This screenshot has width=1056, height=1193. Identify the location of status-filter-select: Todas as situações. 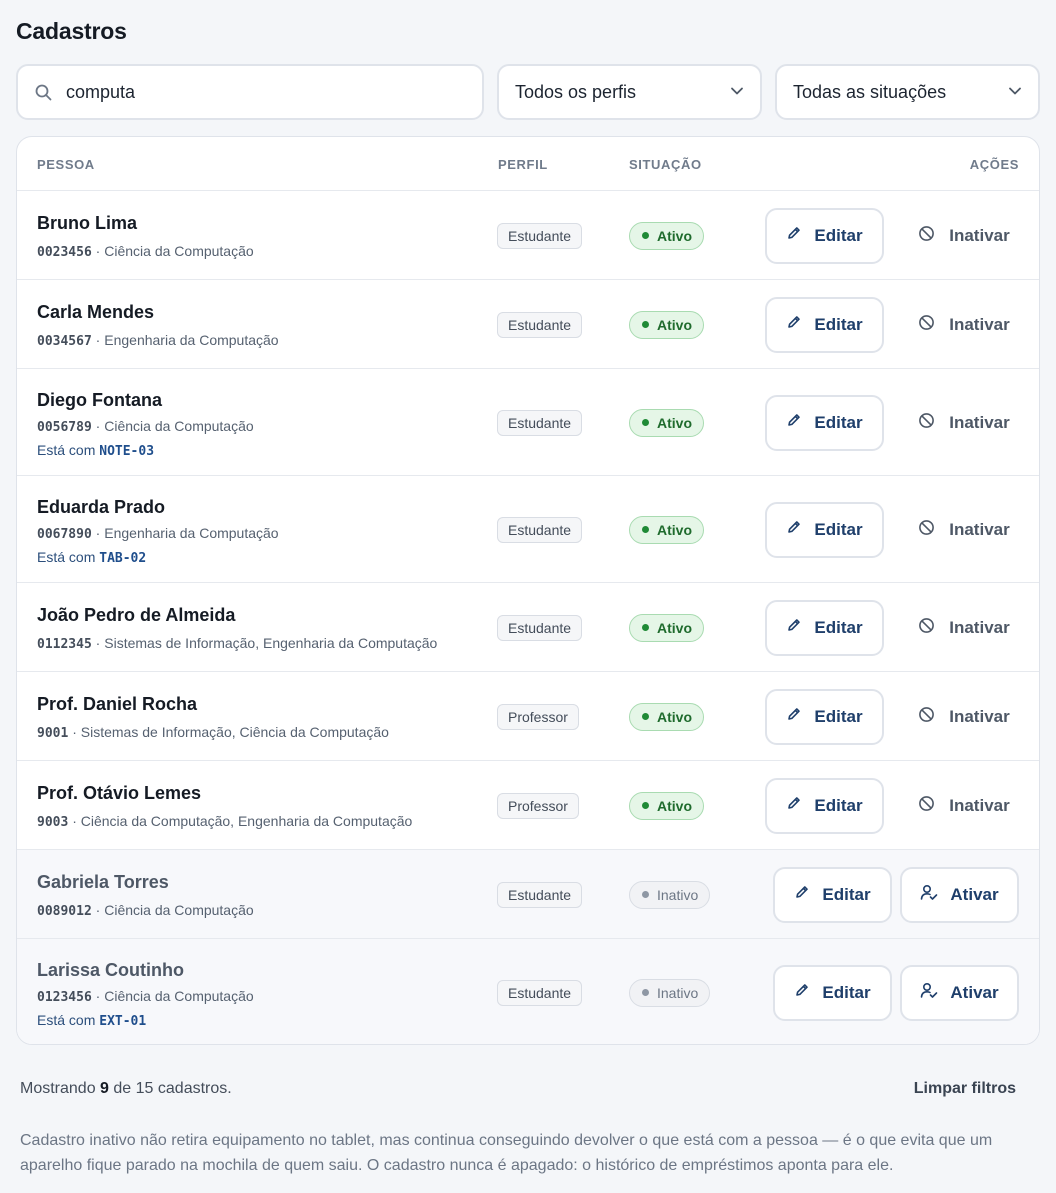
(907, 92).